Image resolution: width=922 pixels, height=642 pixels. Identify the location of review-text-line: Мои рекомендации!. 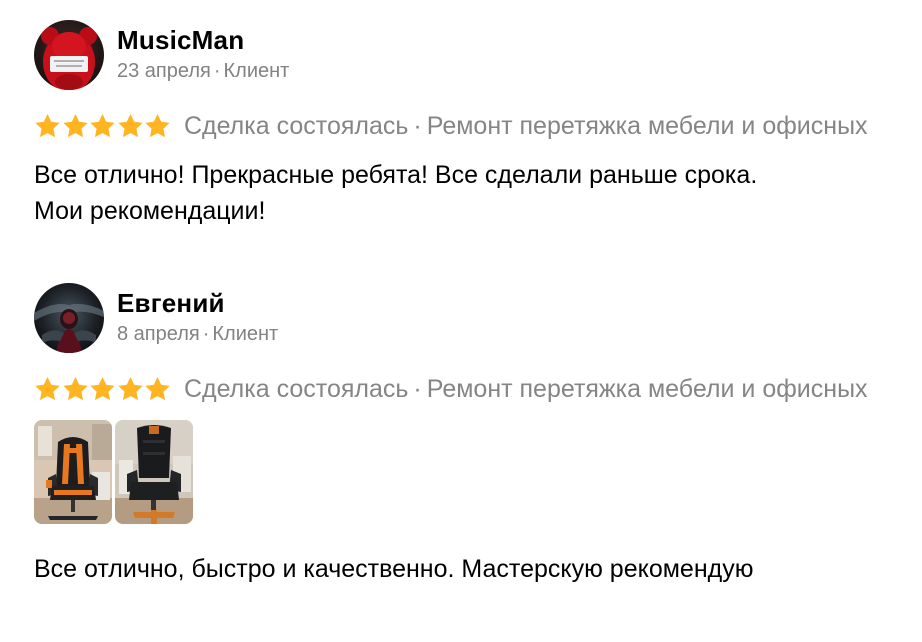
(150, 211).